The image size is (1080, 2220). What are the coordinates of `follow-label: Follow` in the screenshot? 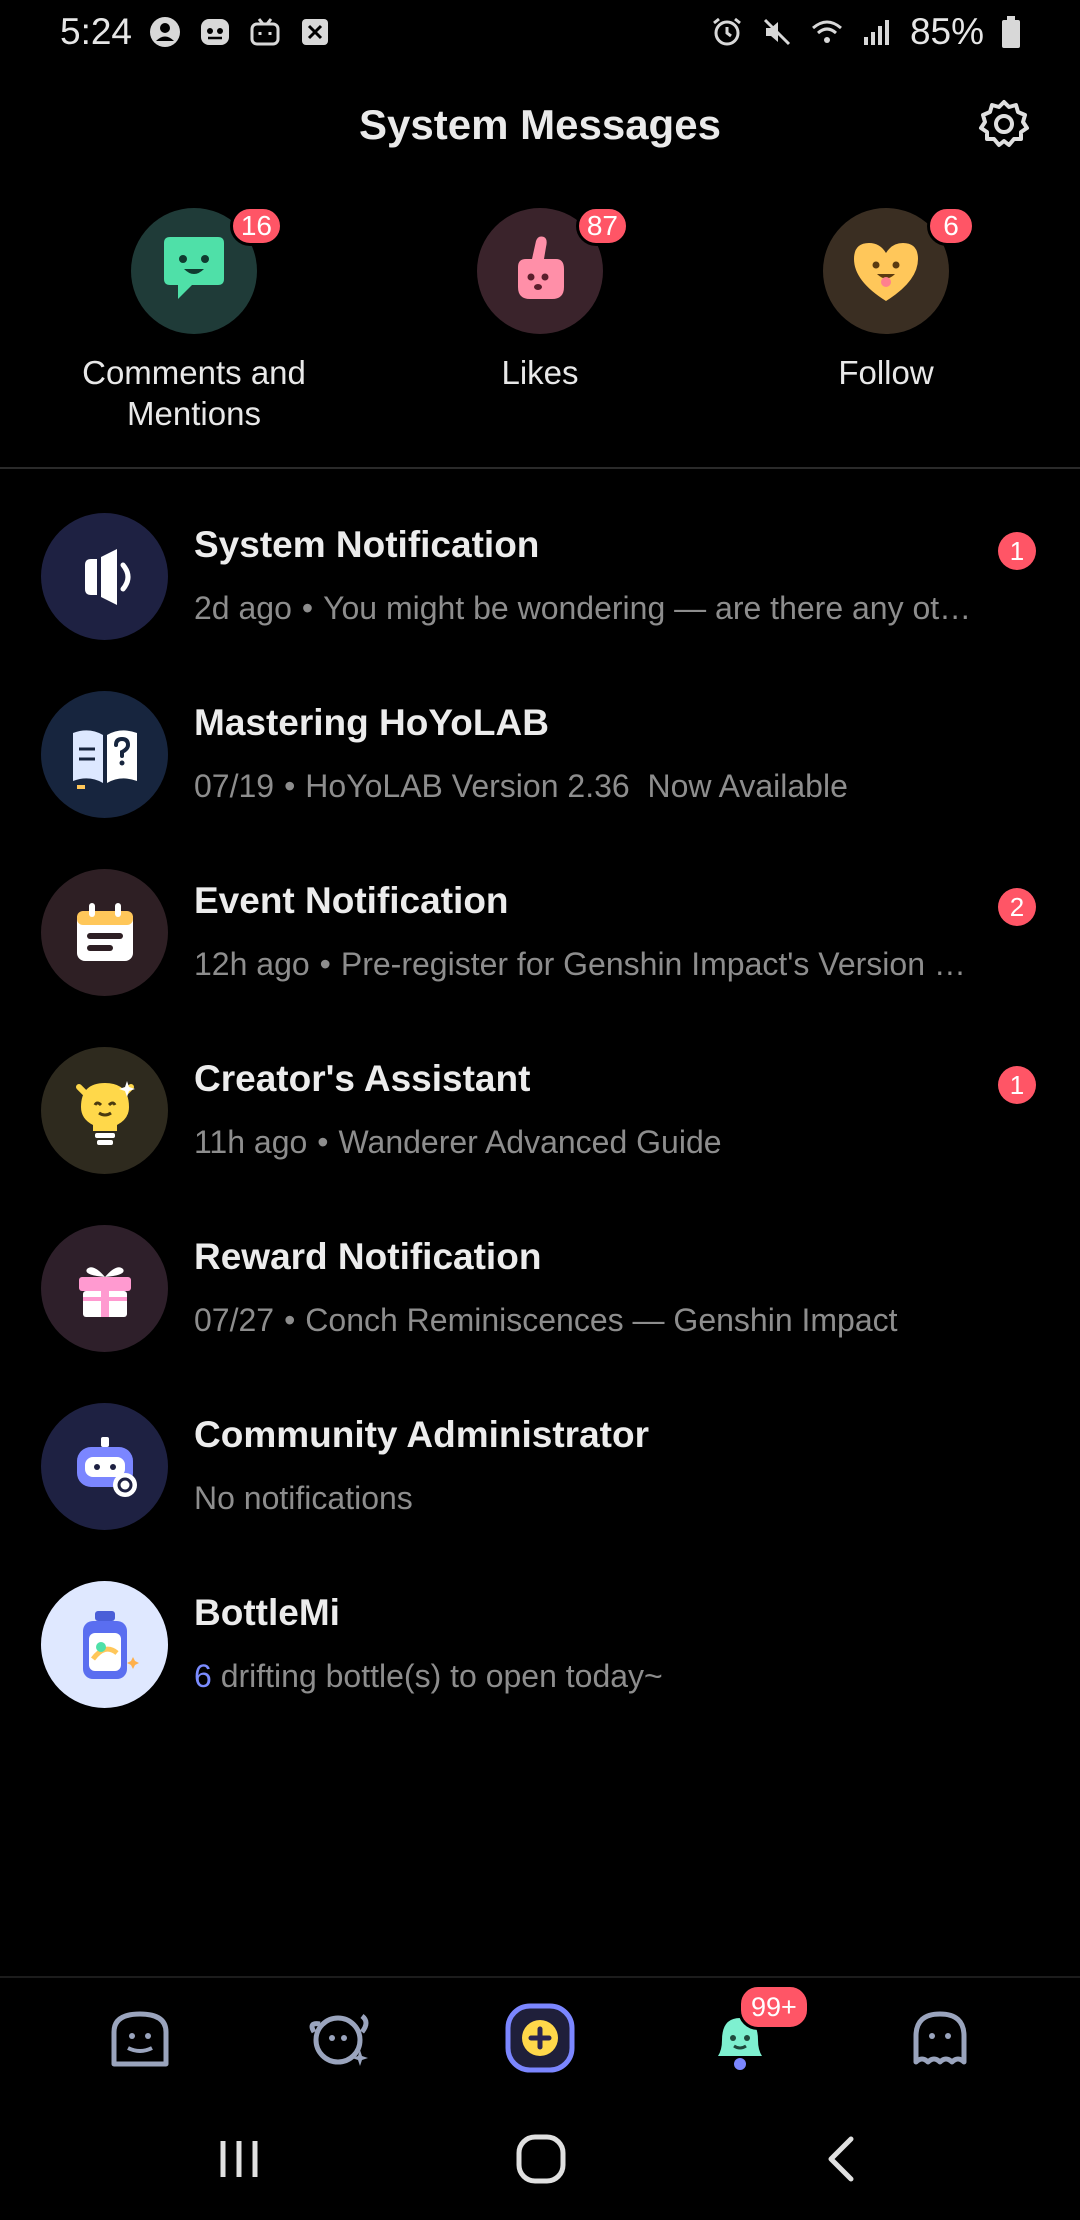 It's located at (886, 372).